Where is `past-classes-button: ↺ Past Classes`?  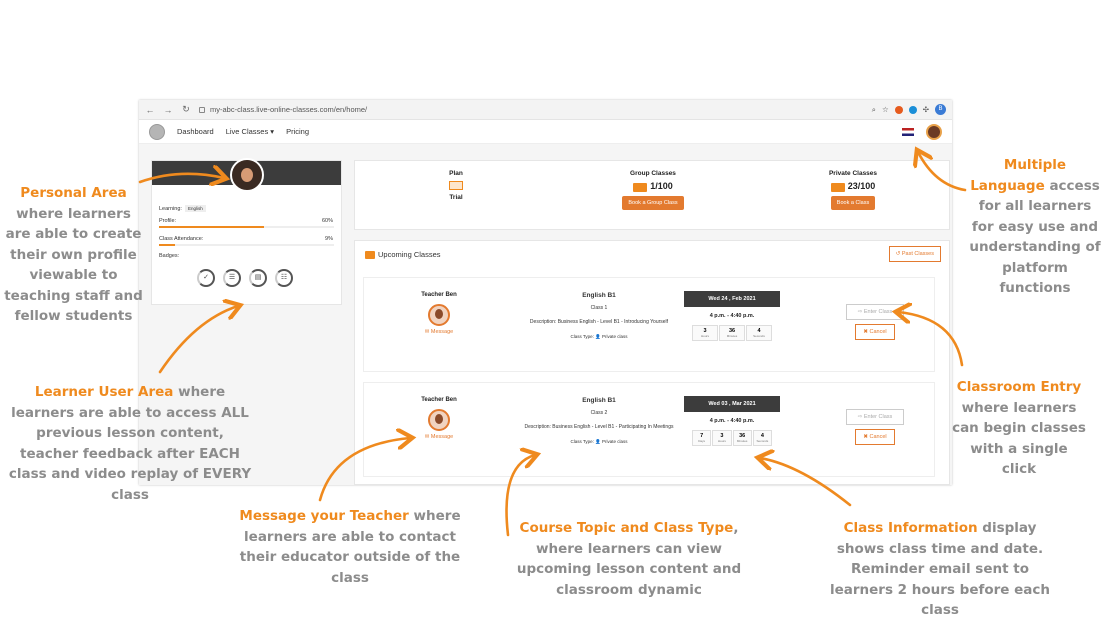 past-classes-button: ↺ Past Classes is located at coordinates (914, 254).